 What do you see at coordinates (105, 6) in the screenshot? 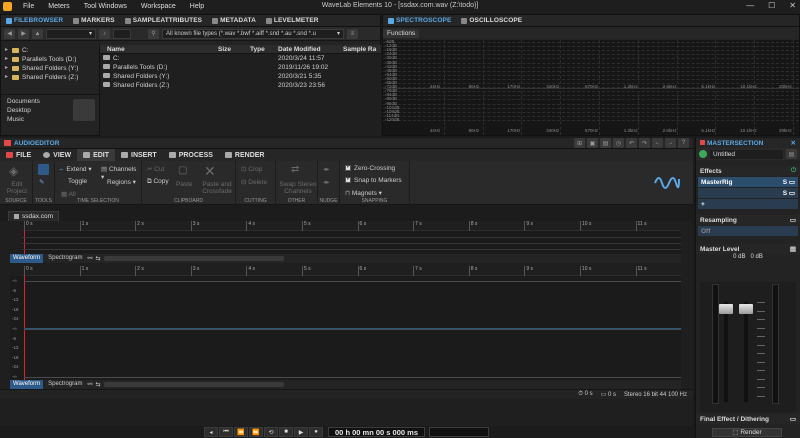
I see `menu-tool-windows: Tool Windows` at bounding box center [105, 6].